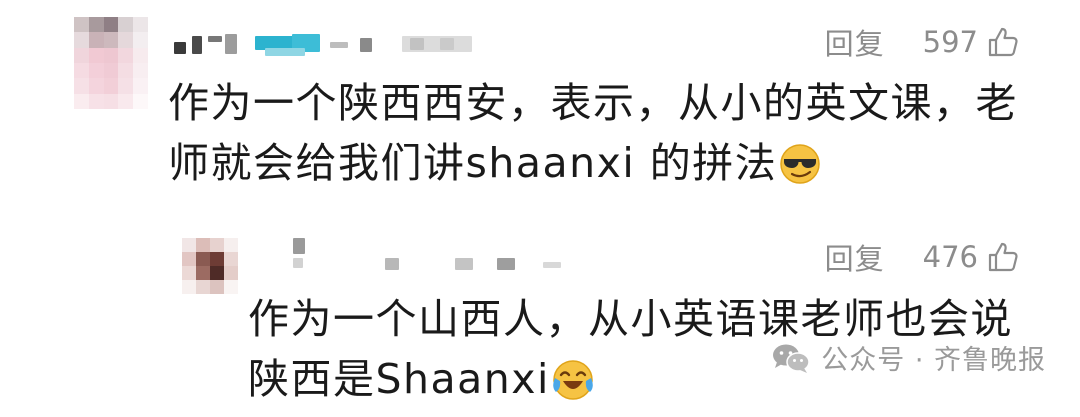 The width and height of the screenshot is (1080, 417). I want to click on watermark: 公众号 · 齐鲁晚报, so click(908, 357).